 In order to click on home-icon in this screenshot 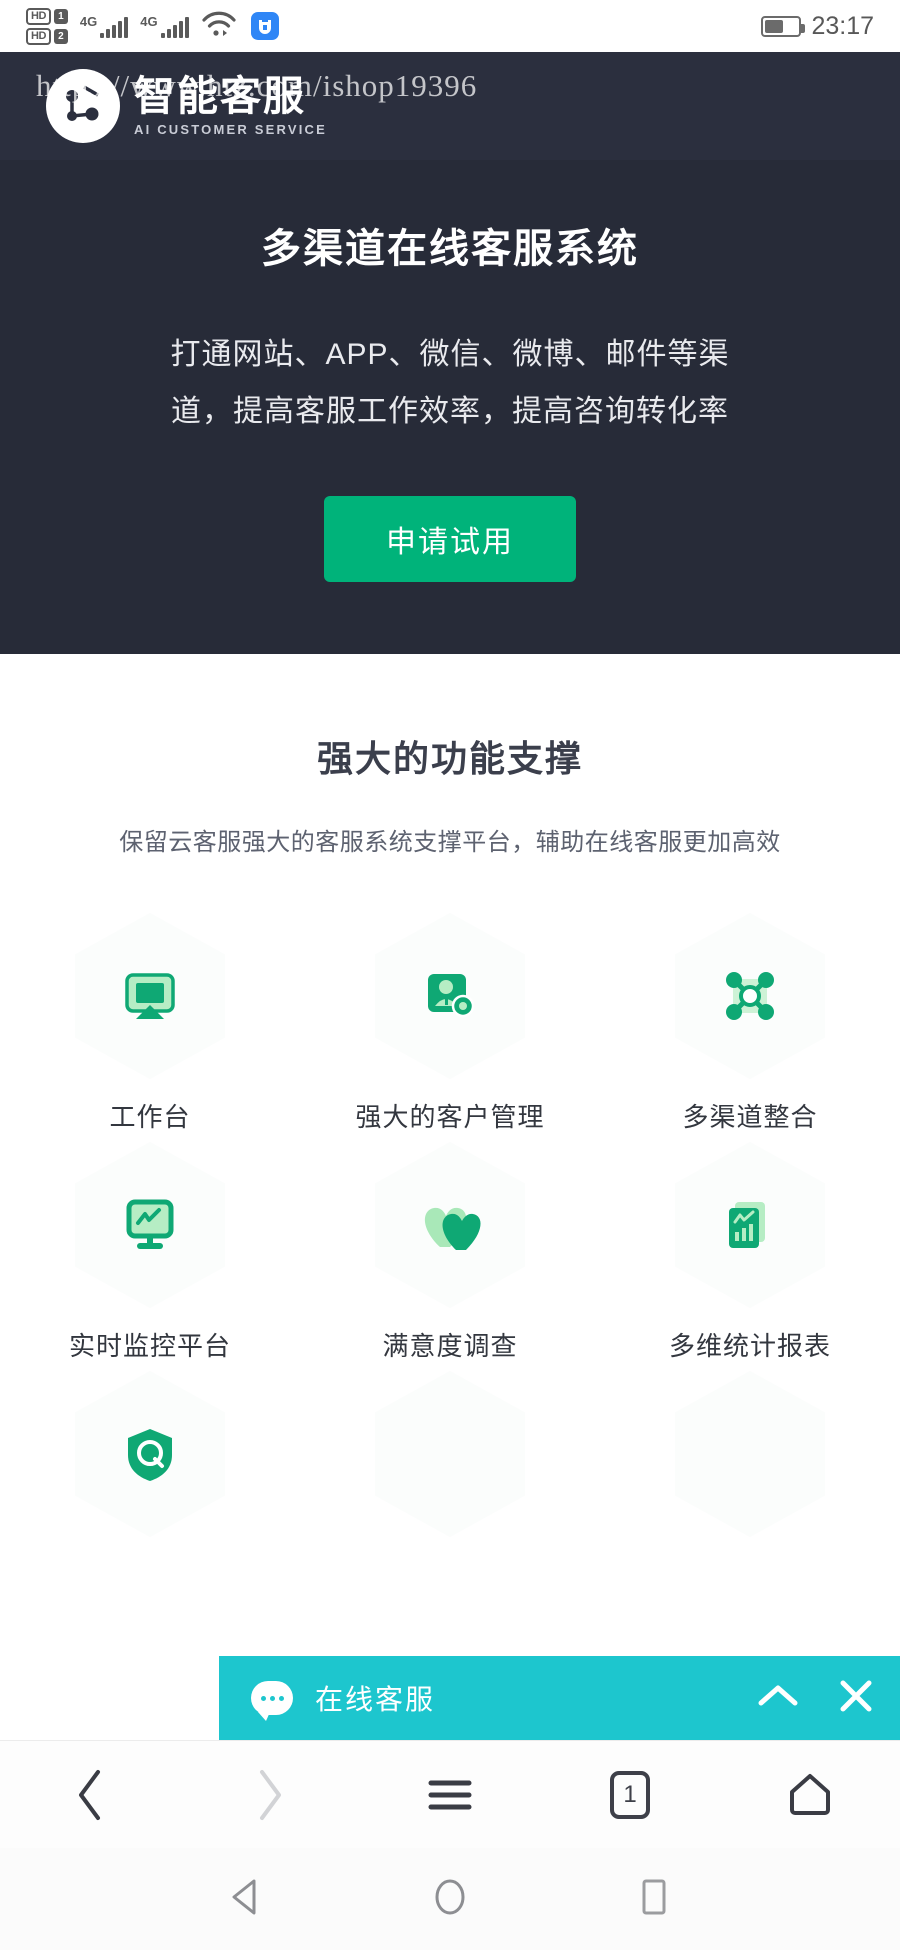, I will do `click(810, 1795)`.